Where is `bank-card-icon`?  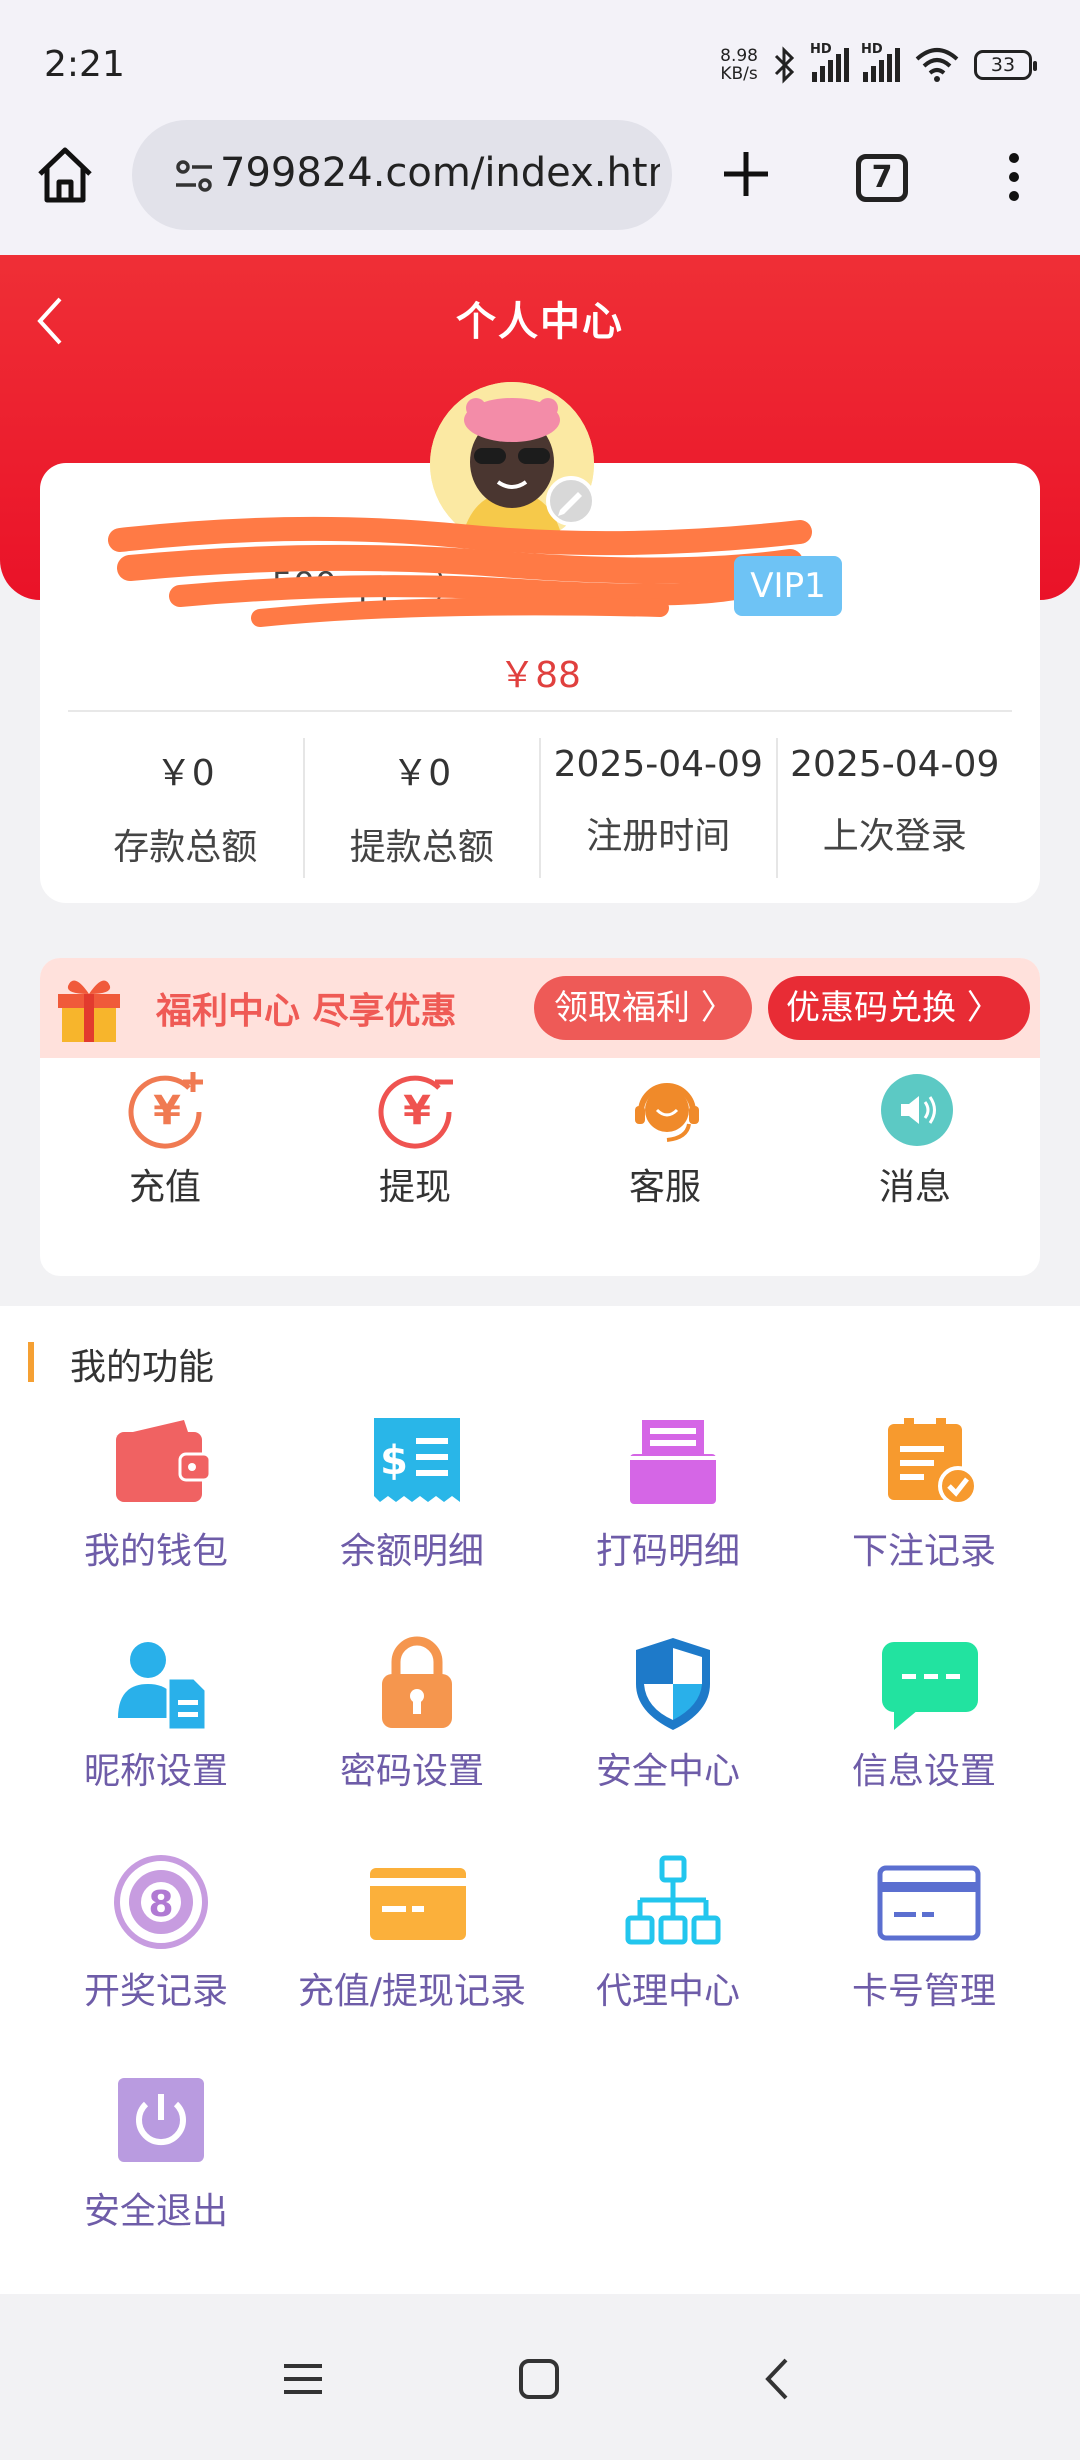
bank-card-icon is located at coordinates (929, 1903).